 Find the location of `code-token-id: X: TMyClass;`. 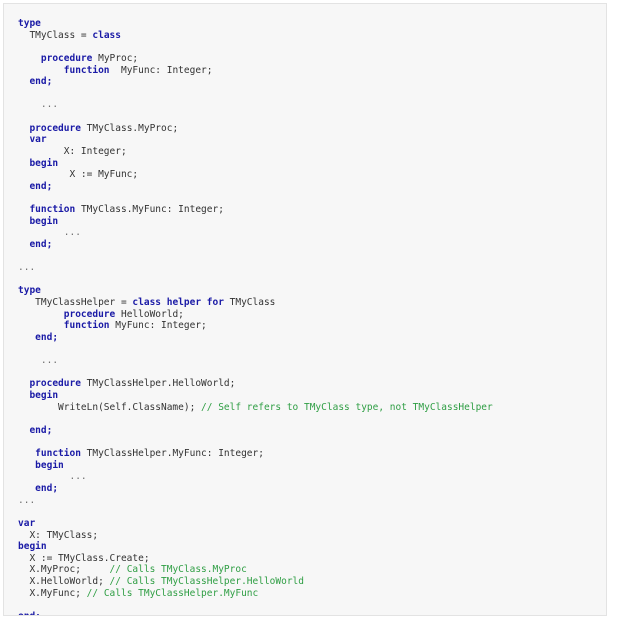

code-token-id: X: TMyClass; is located at coordinates (64, 535).